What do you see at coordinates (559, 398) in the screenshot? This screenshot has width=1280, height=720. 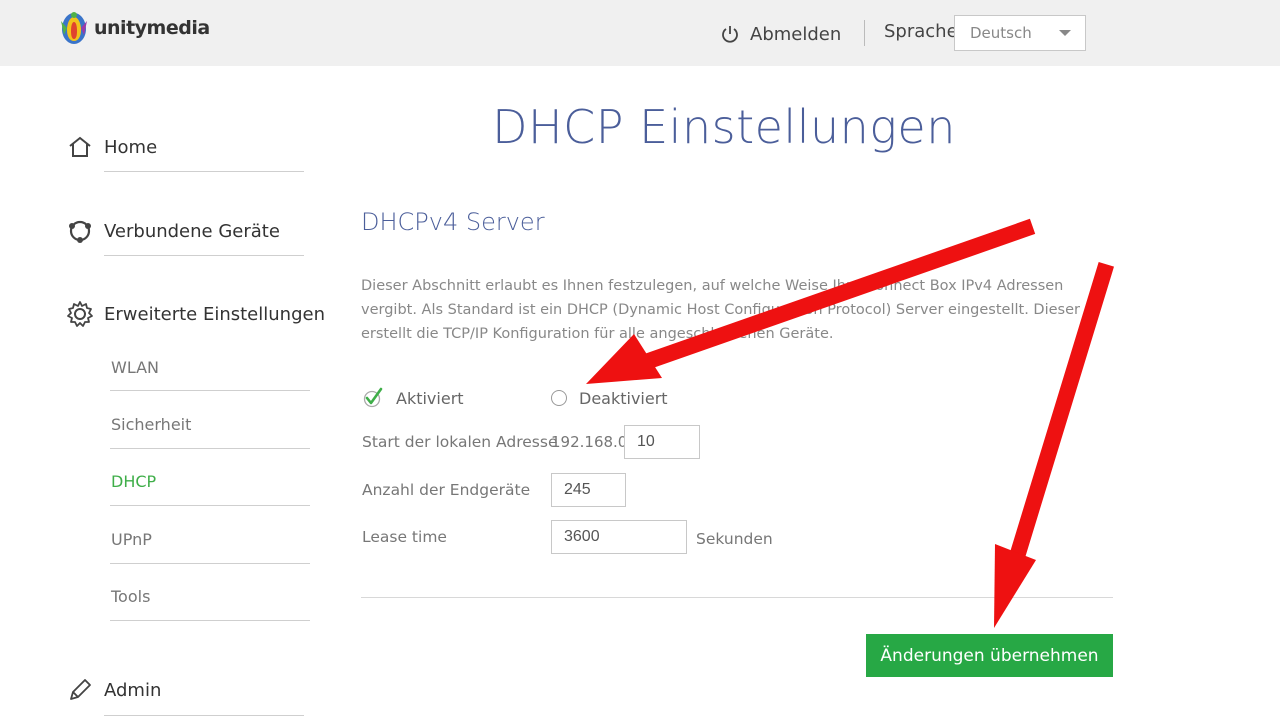 I see `radio-circle-icon` at bounding box center [559, 398].